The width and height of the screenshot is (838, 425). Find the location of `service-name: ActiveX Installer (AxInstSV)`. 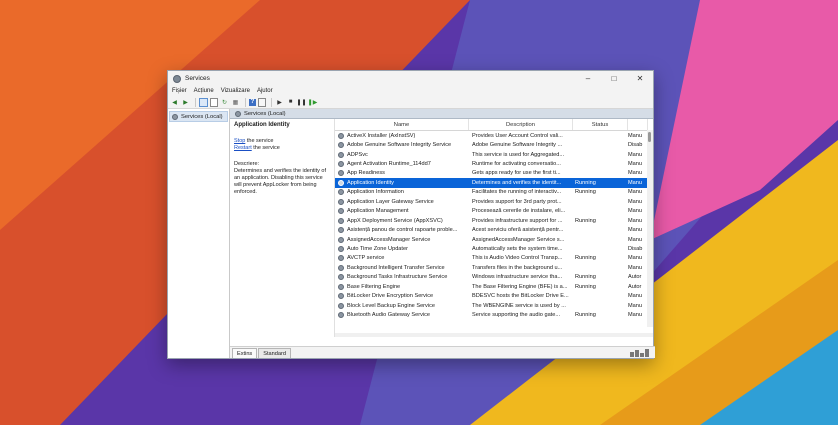

service-name: ActiveX Installer (AxInstSV) is located at coordinates (402, 135).